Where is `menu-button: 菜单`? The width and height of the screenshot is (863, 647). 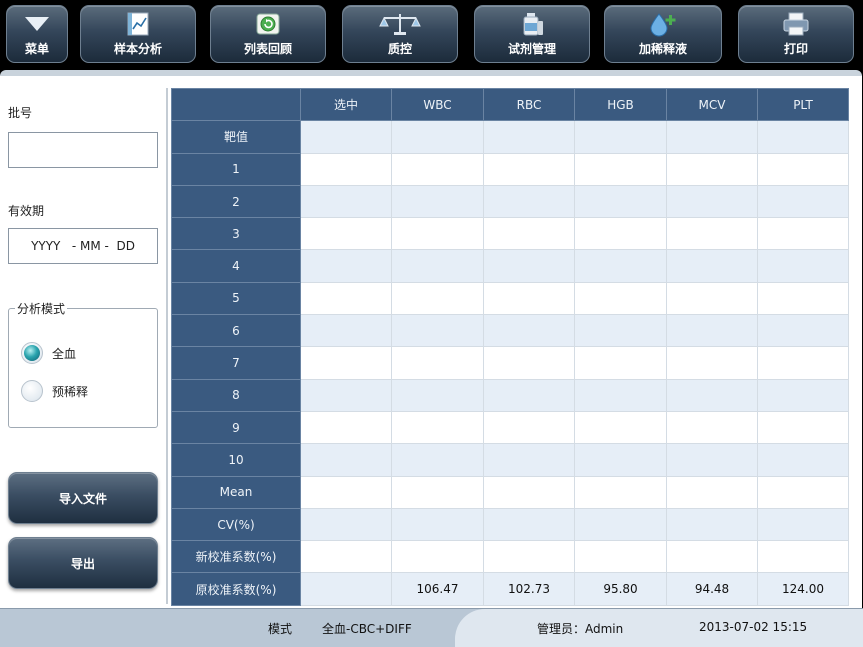 menu-button: 菜单 is located at coordinates (37, 34).